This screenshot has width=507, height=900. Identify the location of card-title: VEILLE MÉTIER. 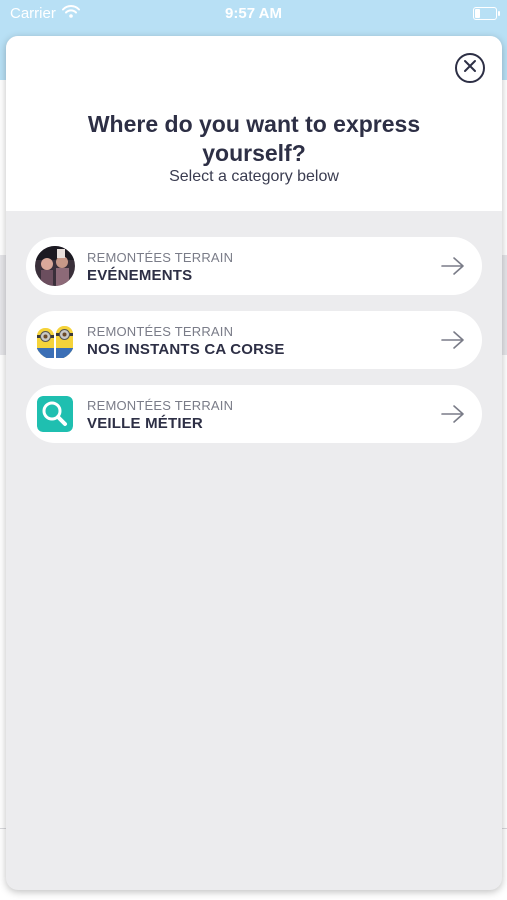
(145, 423).